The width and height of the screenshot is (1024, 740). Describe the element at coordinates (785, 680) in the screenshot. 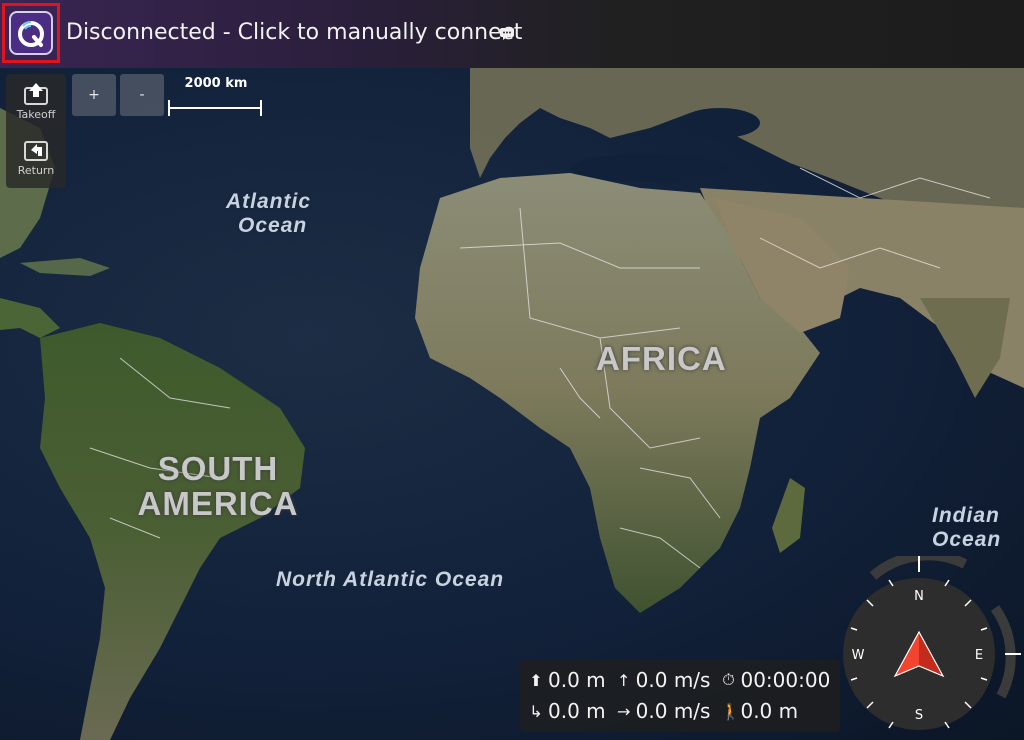

I see `flight-time-text: 00:00:00` at that location.